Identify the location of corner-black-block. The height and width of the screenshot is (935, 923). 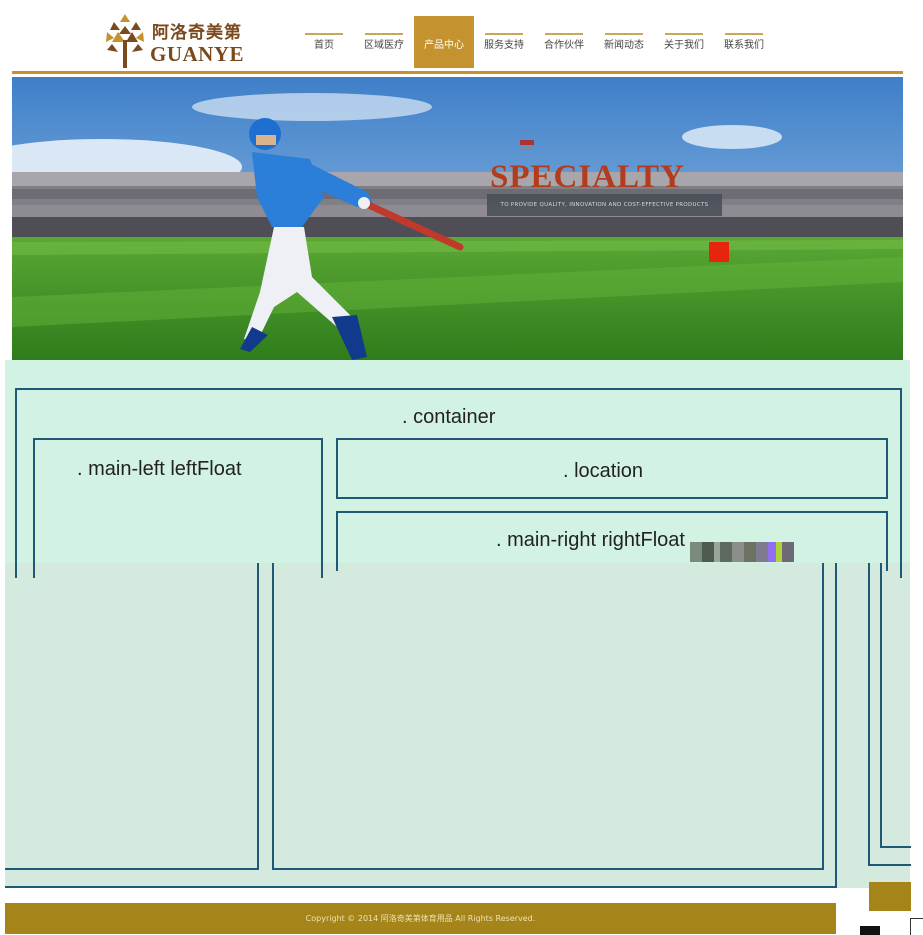
(870, 930).